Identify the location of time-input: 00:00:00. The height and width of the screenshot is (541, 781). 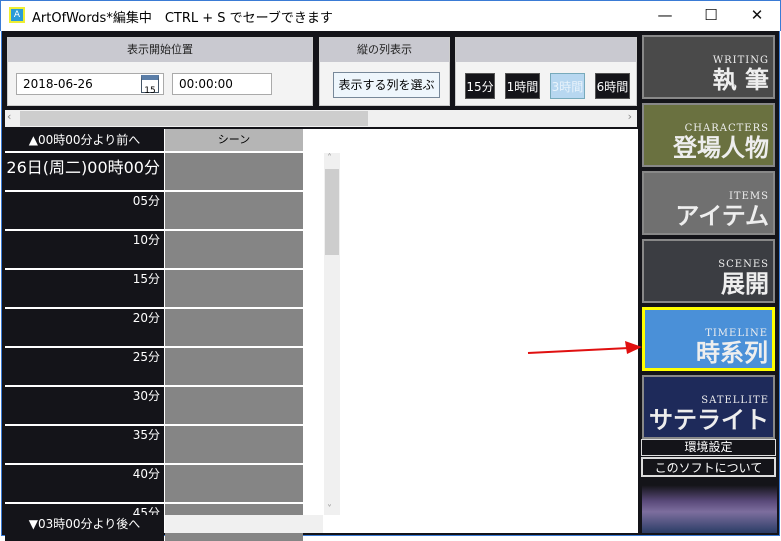
(222, 84).